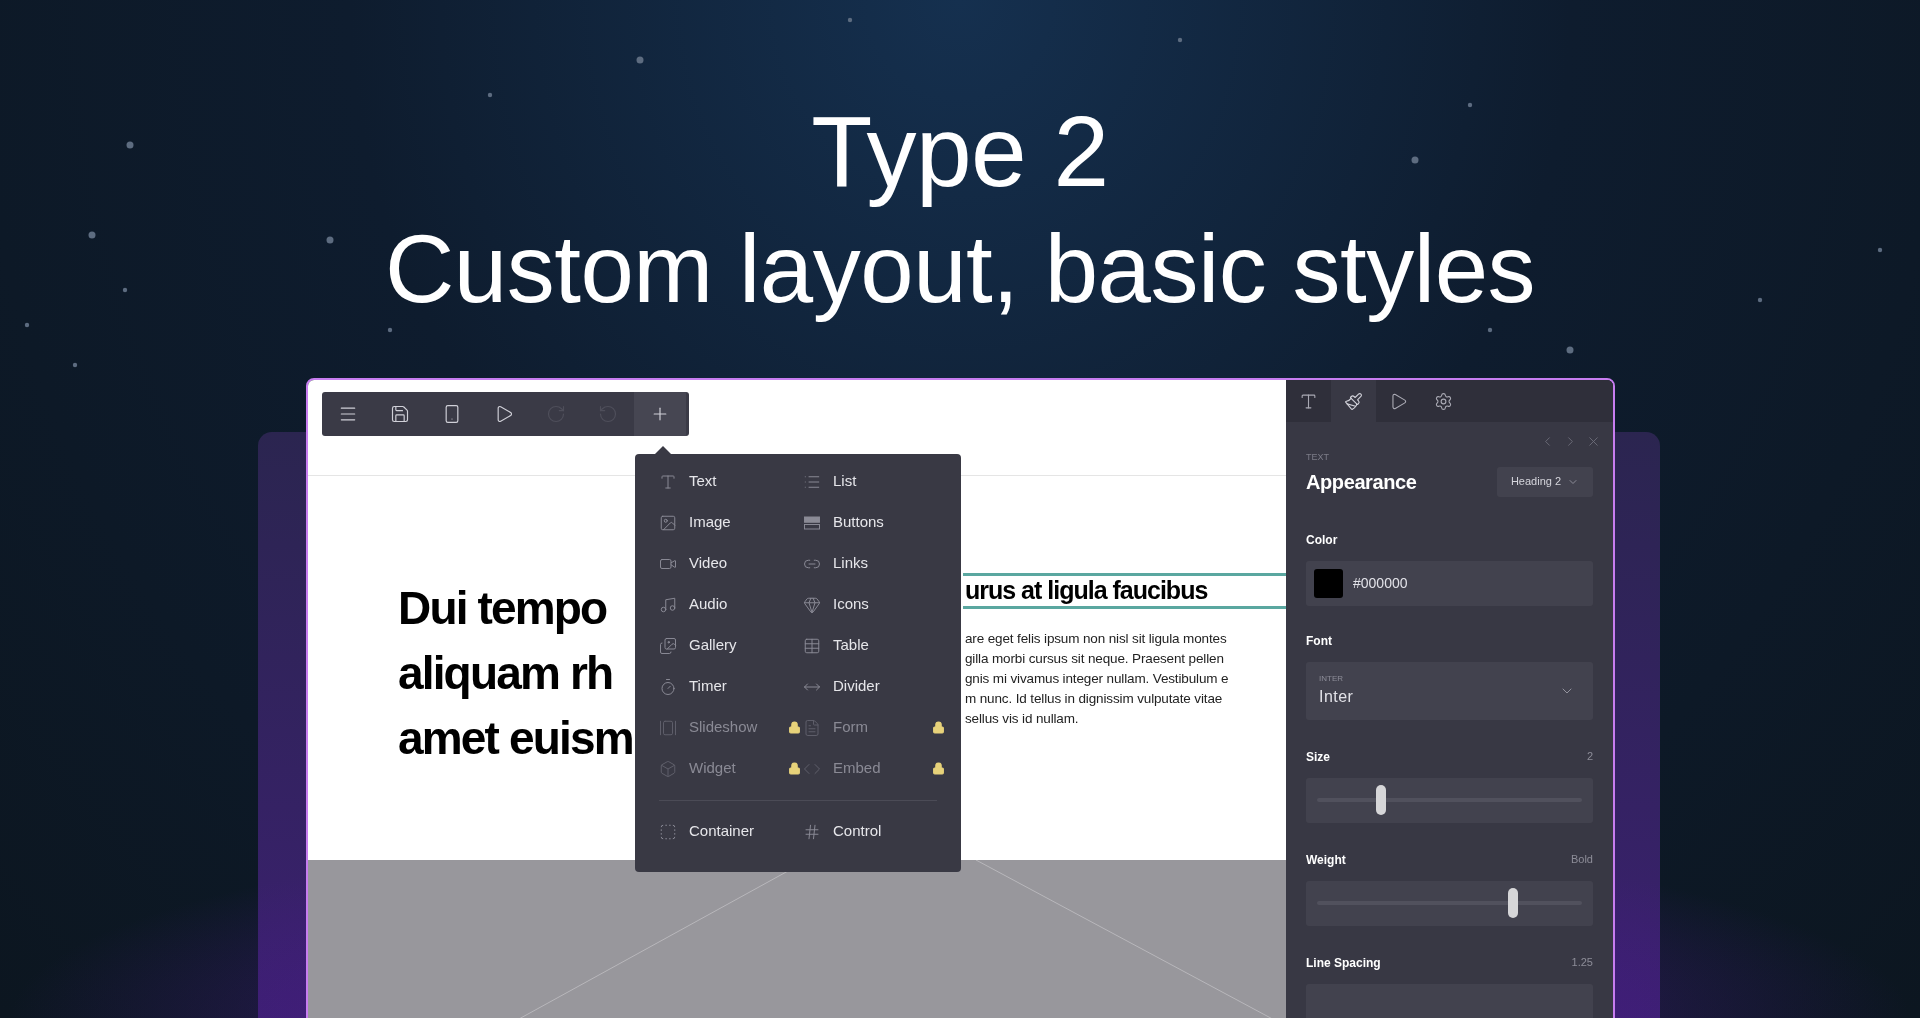 The image size is (1920, 1018). I want to click on field-label: Size, so click(1318, 757).